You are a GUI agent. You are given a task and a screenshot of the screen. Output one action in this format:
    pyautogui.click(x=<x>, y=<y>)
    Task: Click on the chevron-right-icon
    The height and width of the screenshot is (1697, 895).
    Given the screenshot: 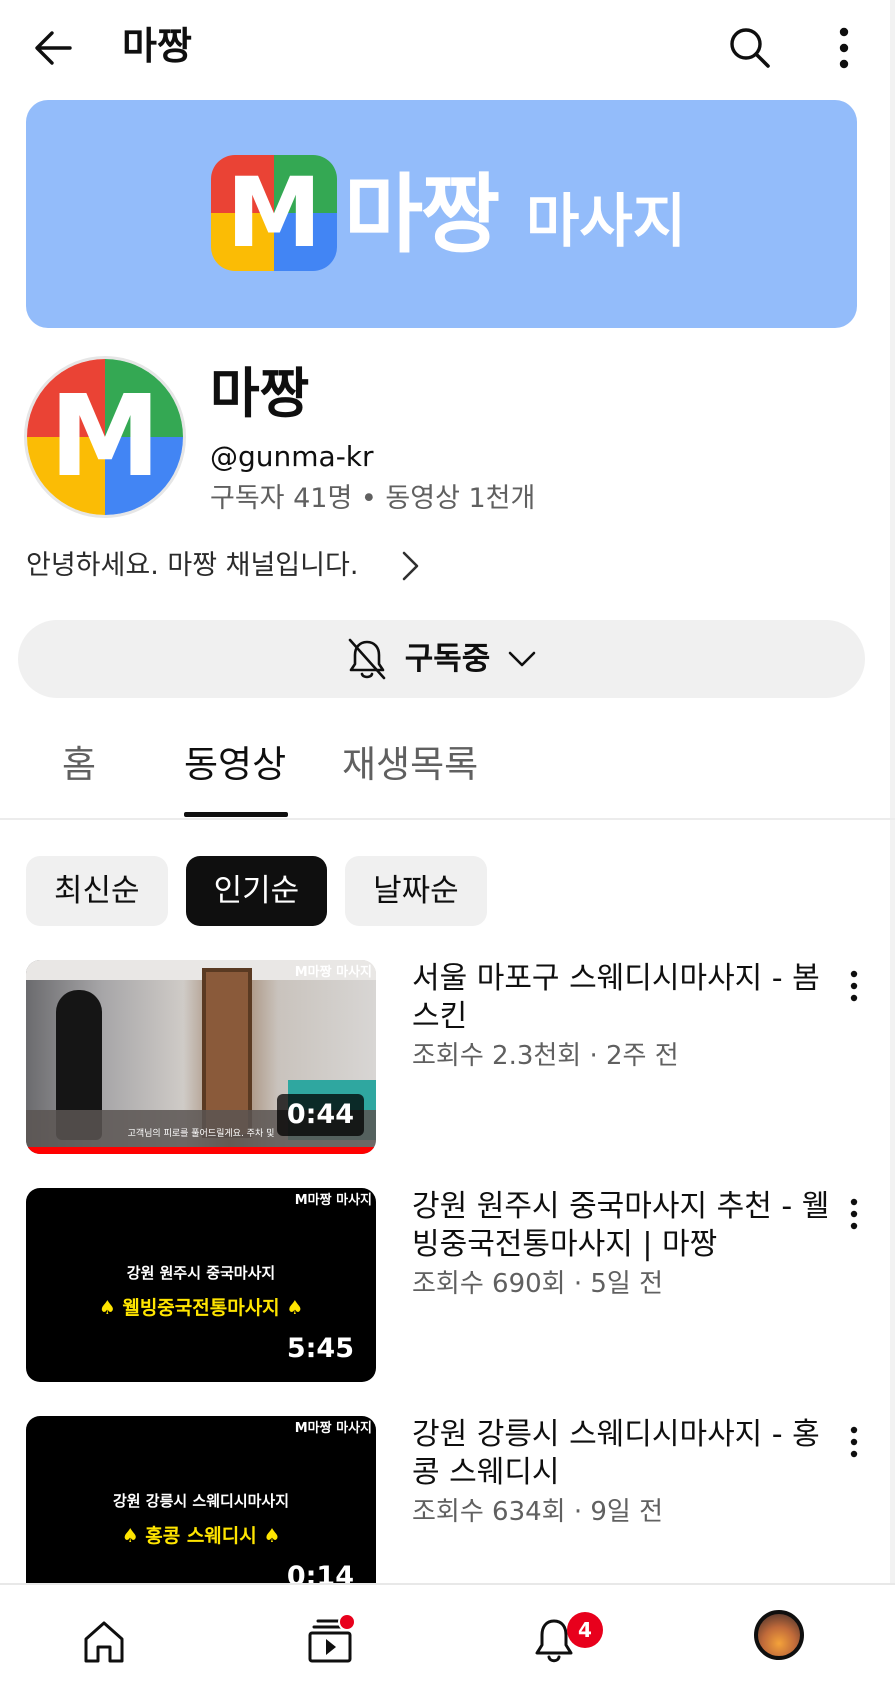 What is the action you would take?
    pyautogui.click(x=411, y=566)
    